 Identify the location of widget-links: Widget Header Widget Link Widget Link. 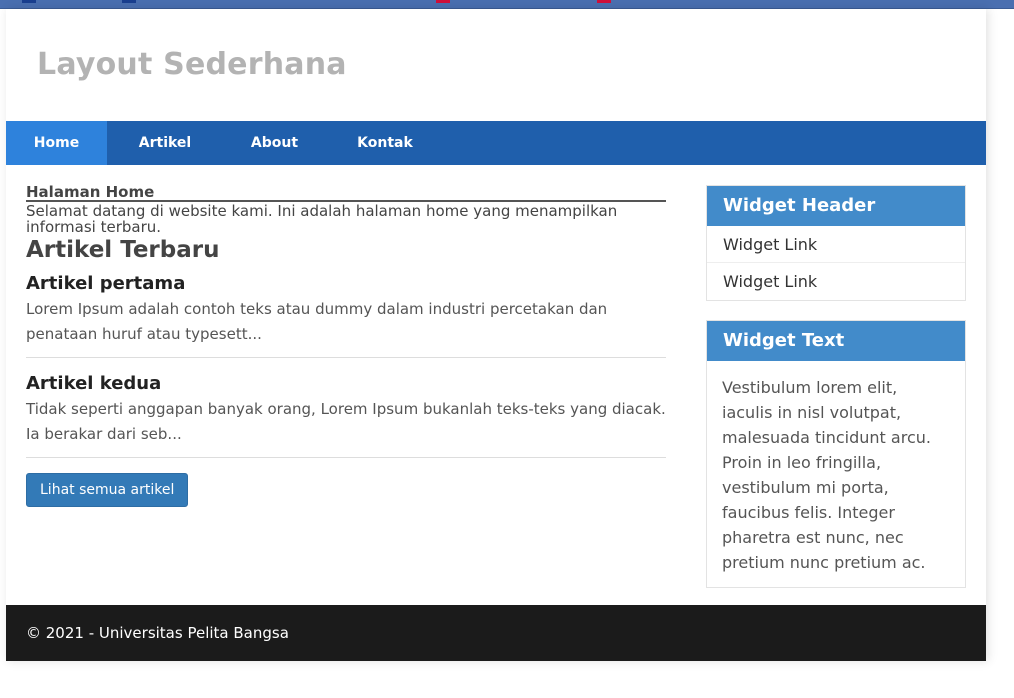
(836, 243).